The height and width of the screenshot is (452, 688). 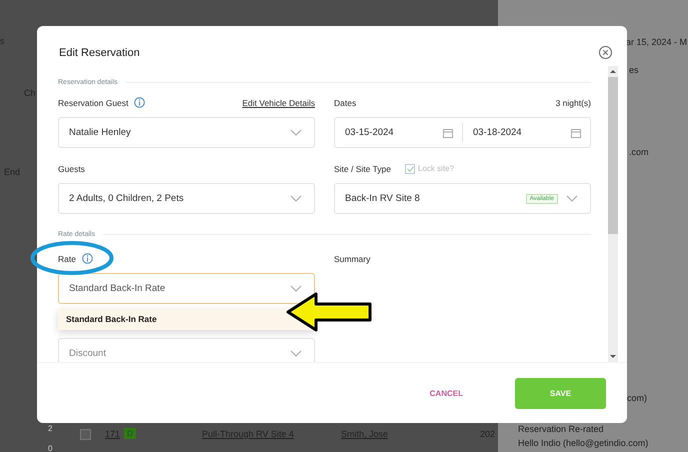 What do you see at coordinates (637, 398) in the screenshot?
I see `background-text: com)` at bounding box center [637, 398].